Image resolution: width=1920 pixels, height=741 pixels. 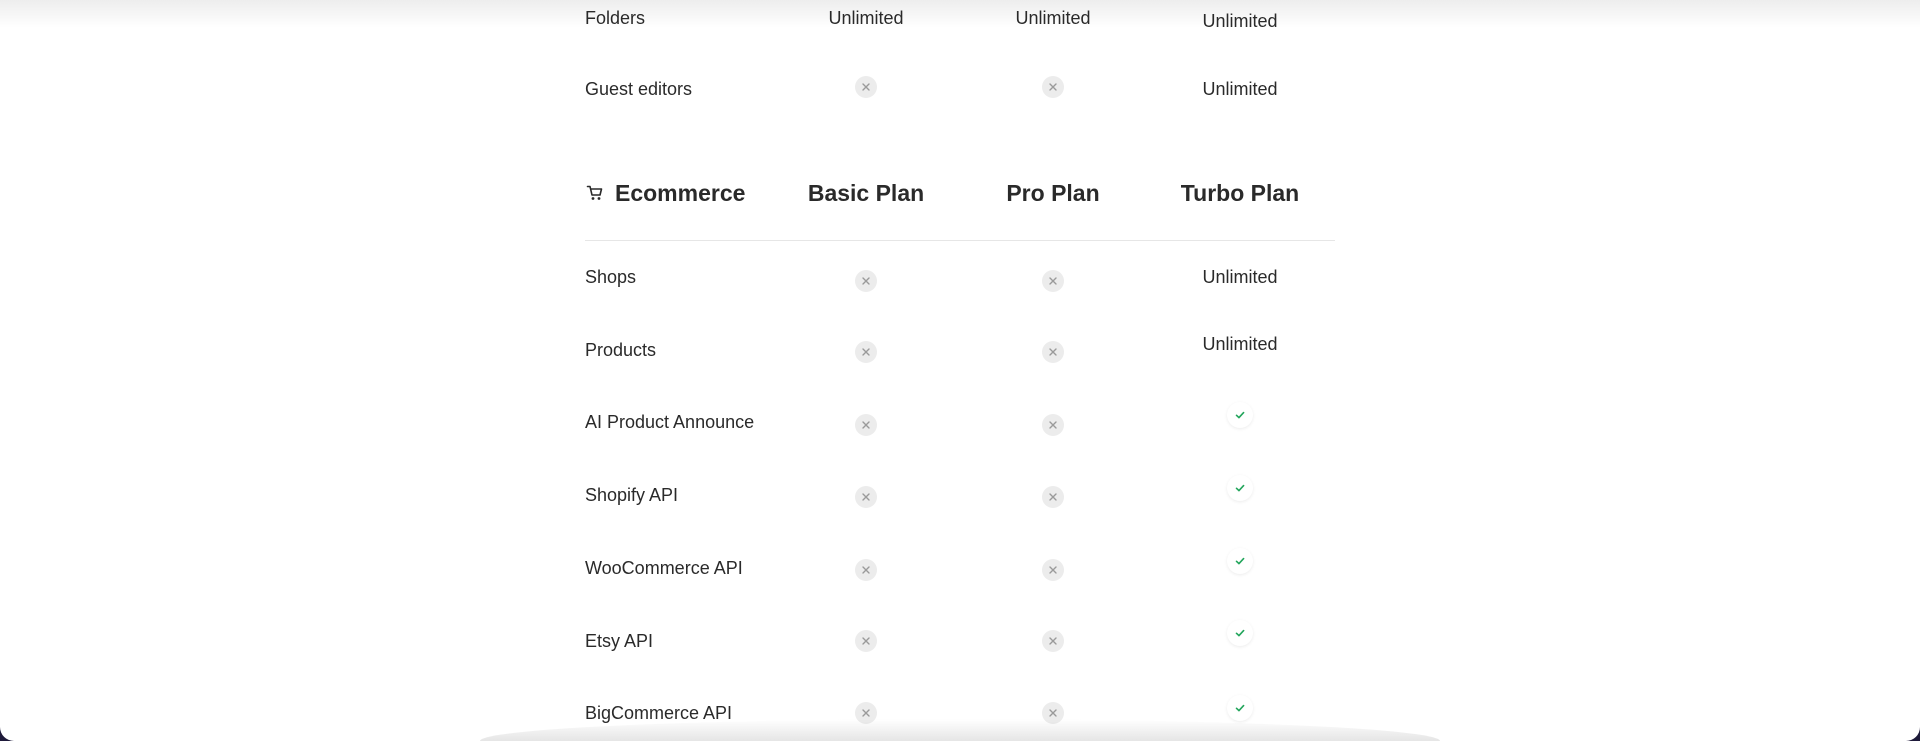 I want to click on table-row-shops: Shops Unlimited, so click(x=960, y=277).